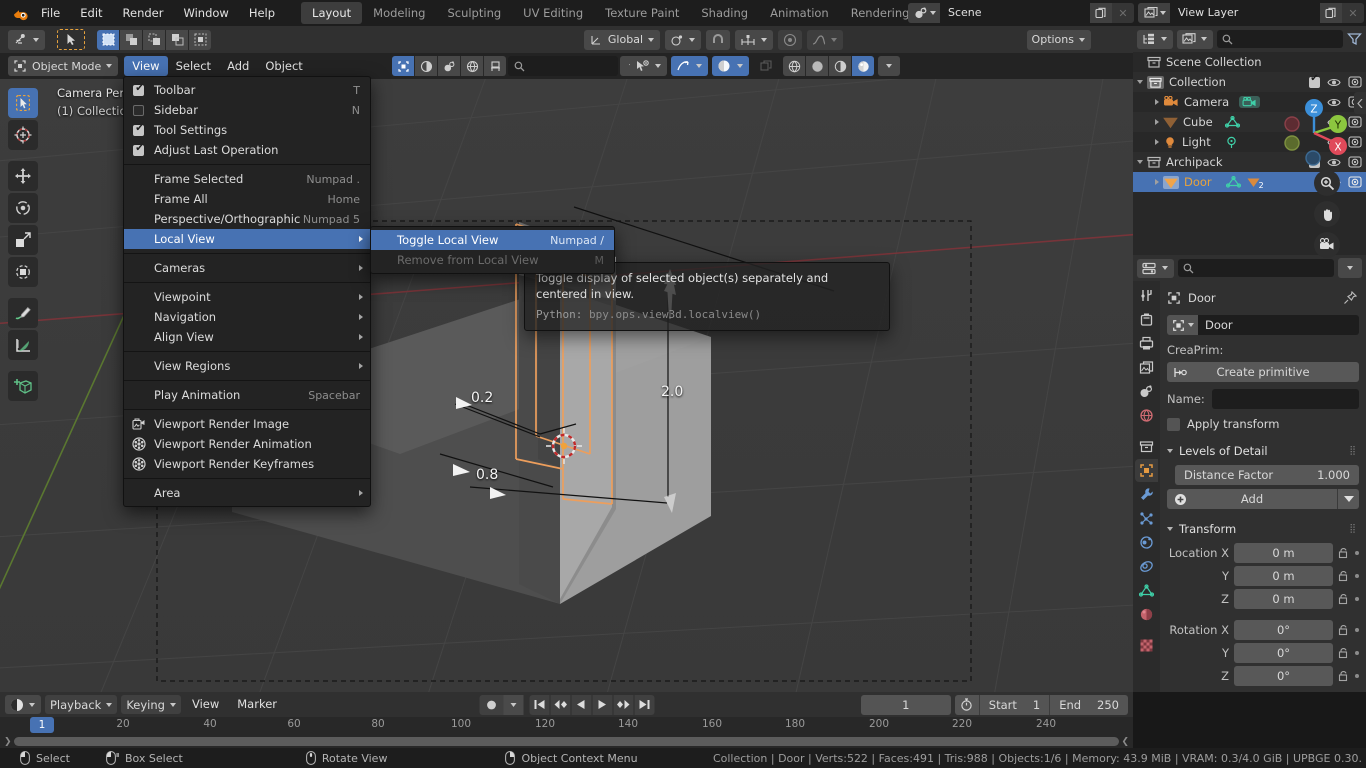 This screenshot has height=768, width=1366. Describe the element at coordinates (1146, 446) in the screenshot. I see `properties-tab-collection` at that location.